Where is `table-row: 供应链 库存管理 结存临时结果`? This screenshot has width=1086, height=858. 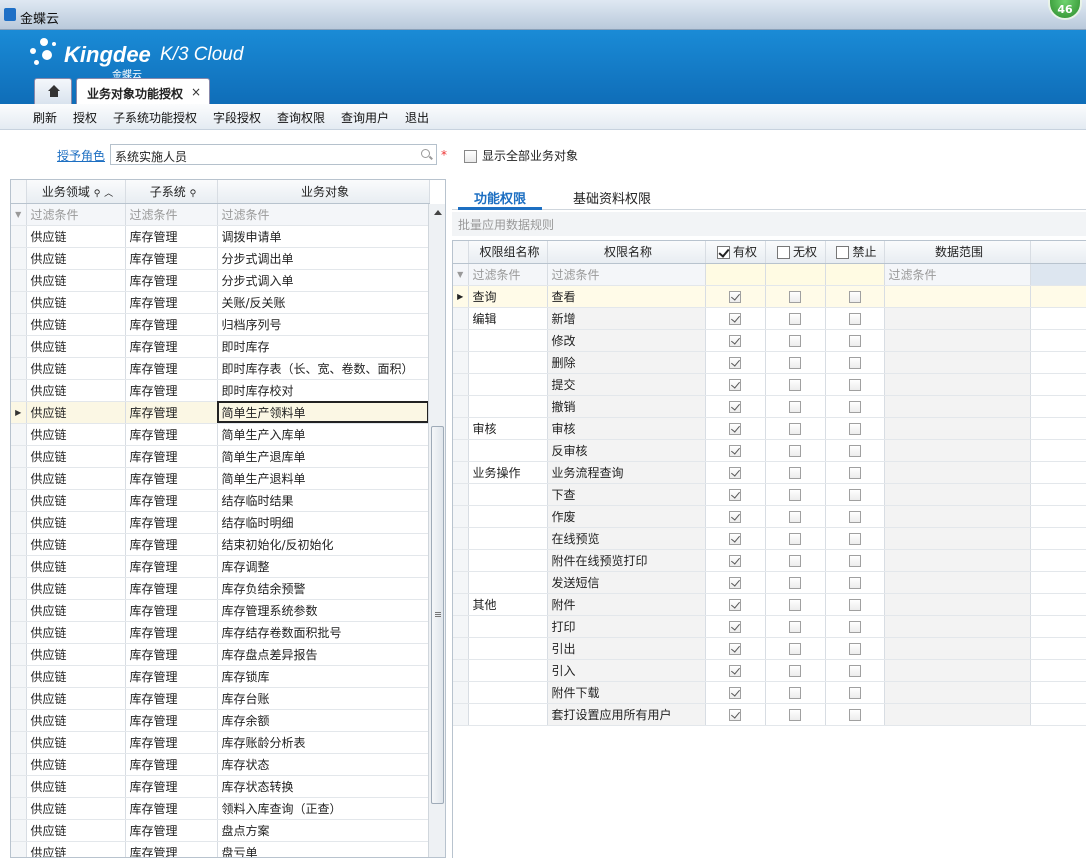
table-row: 供应链 库存管理 结存临时结果 is located at coordinates (220, 500).